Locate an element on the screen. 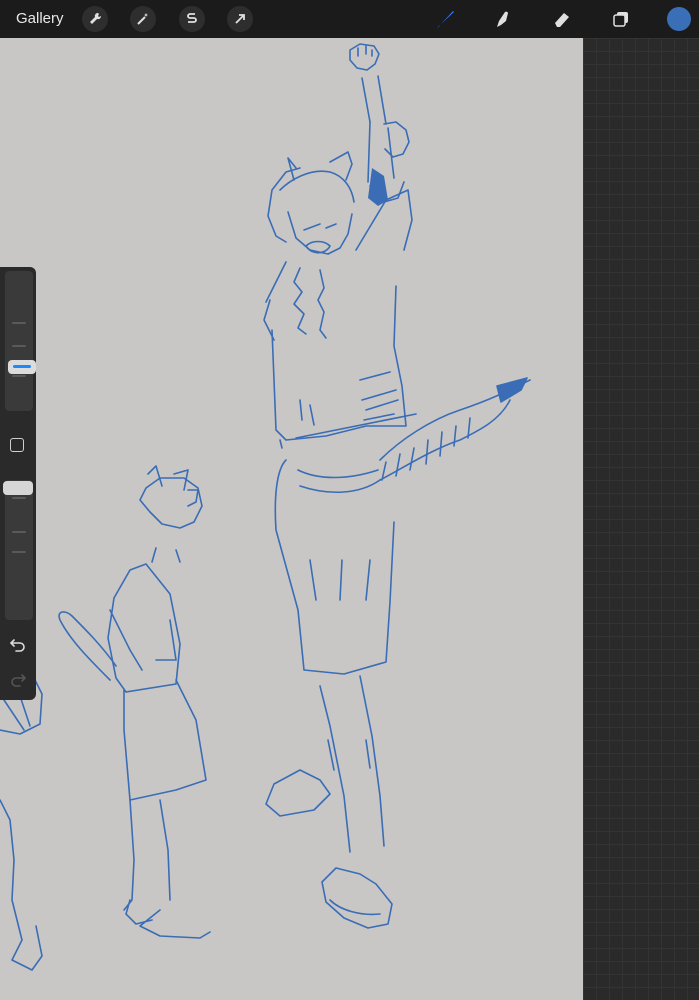  eraser-icon is located at coordinates (562, 19).